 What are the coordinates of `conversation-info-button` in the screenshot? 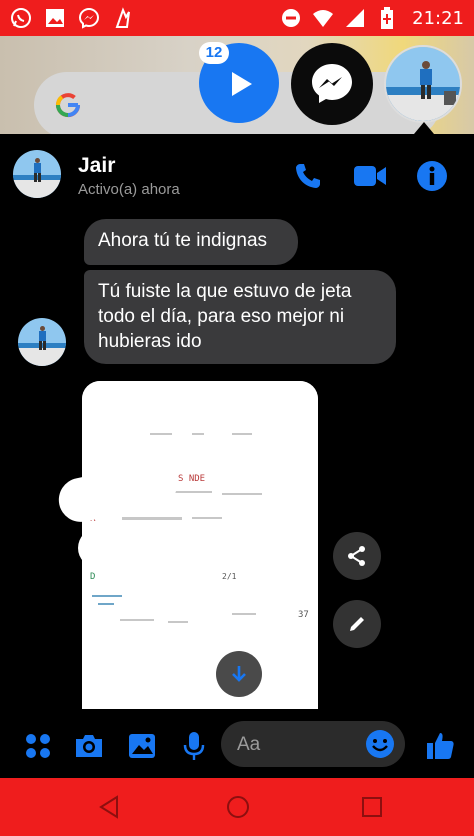 It's located at (432, 176).